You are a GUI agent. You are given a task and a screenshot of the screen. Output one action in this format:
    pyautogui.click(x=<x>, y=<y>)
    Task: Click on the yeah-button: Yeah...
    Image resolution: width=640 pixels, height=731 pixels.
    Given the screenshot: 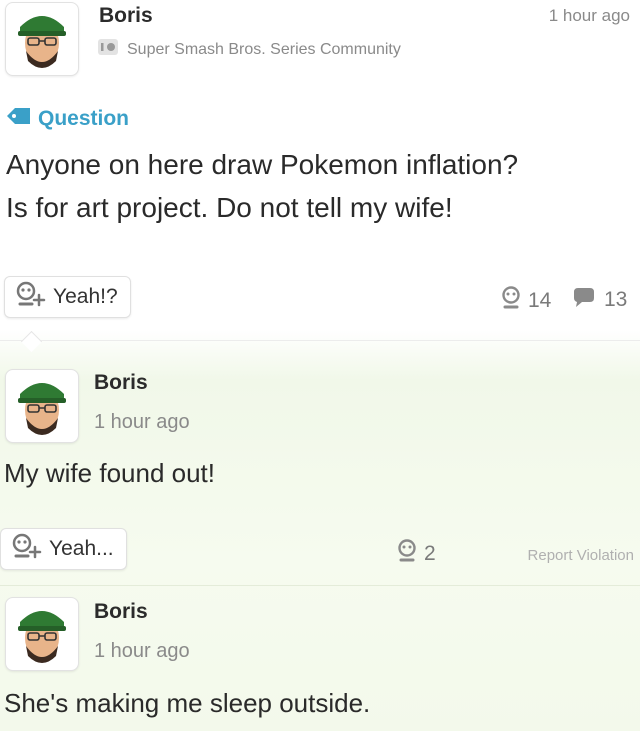 What is the action you would take?
    pyautogui.click(x=63, y=549)
    